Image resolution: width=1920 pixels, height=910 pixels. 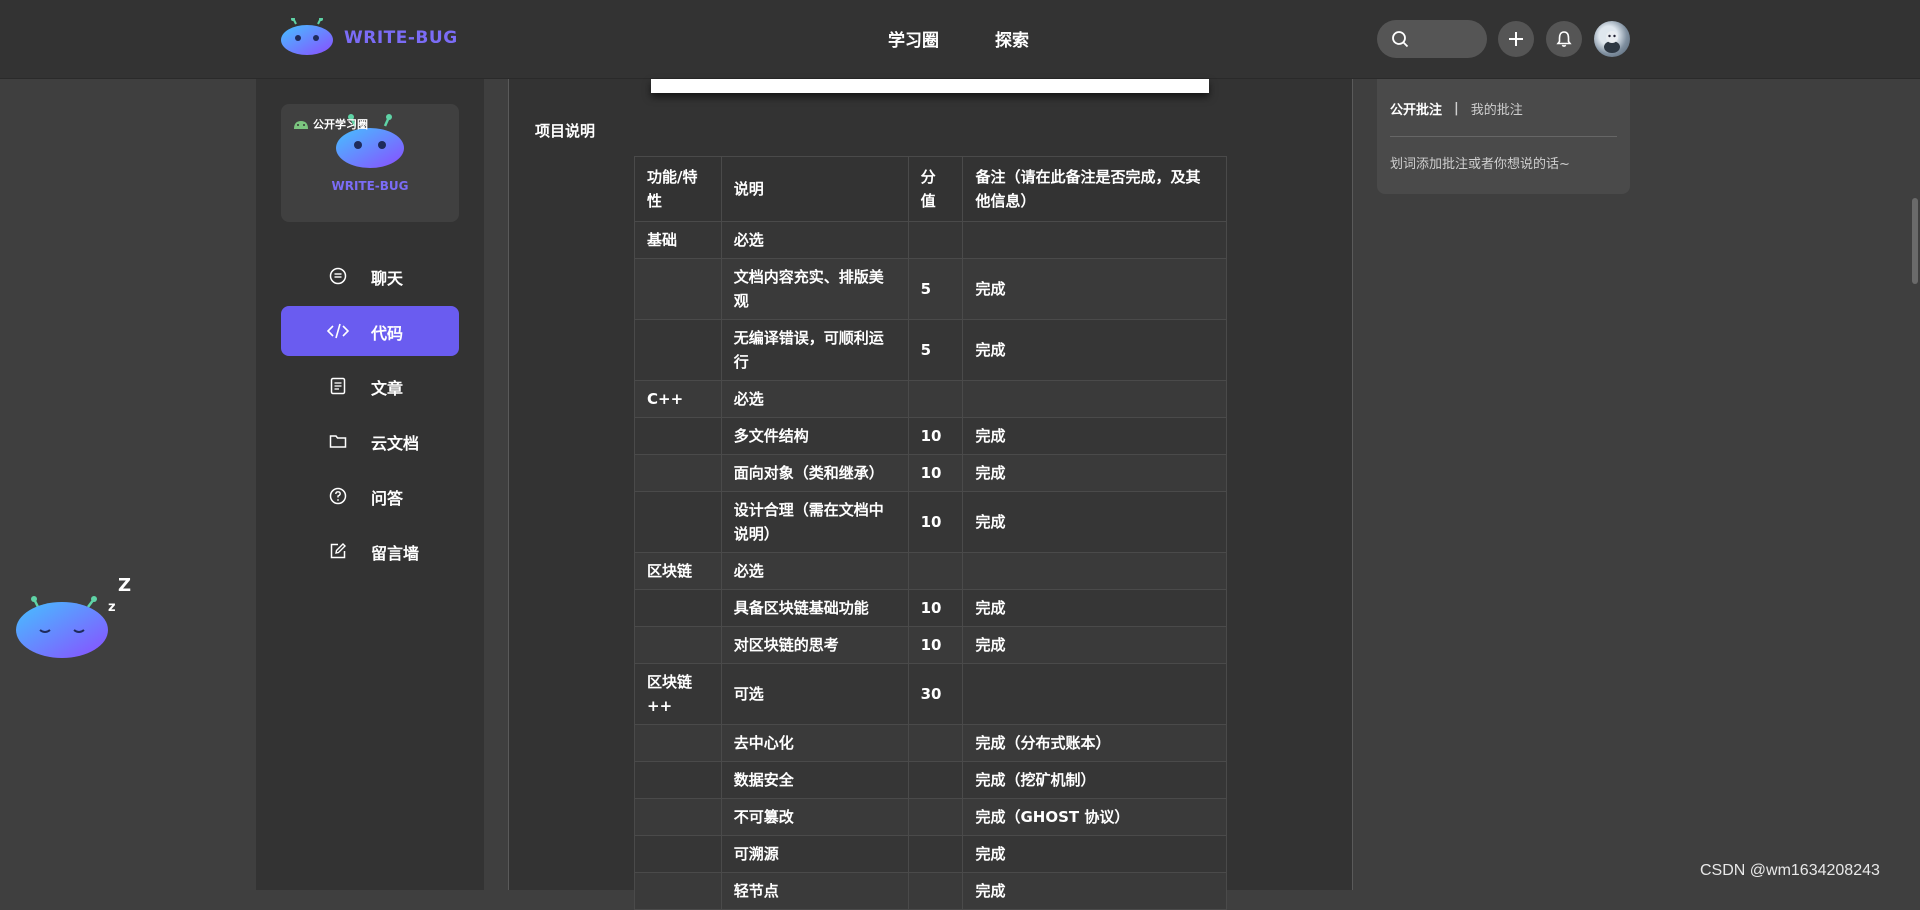 I want to click on folder-icon, so click(x=338, y=441).